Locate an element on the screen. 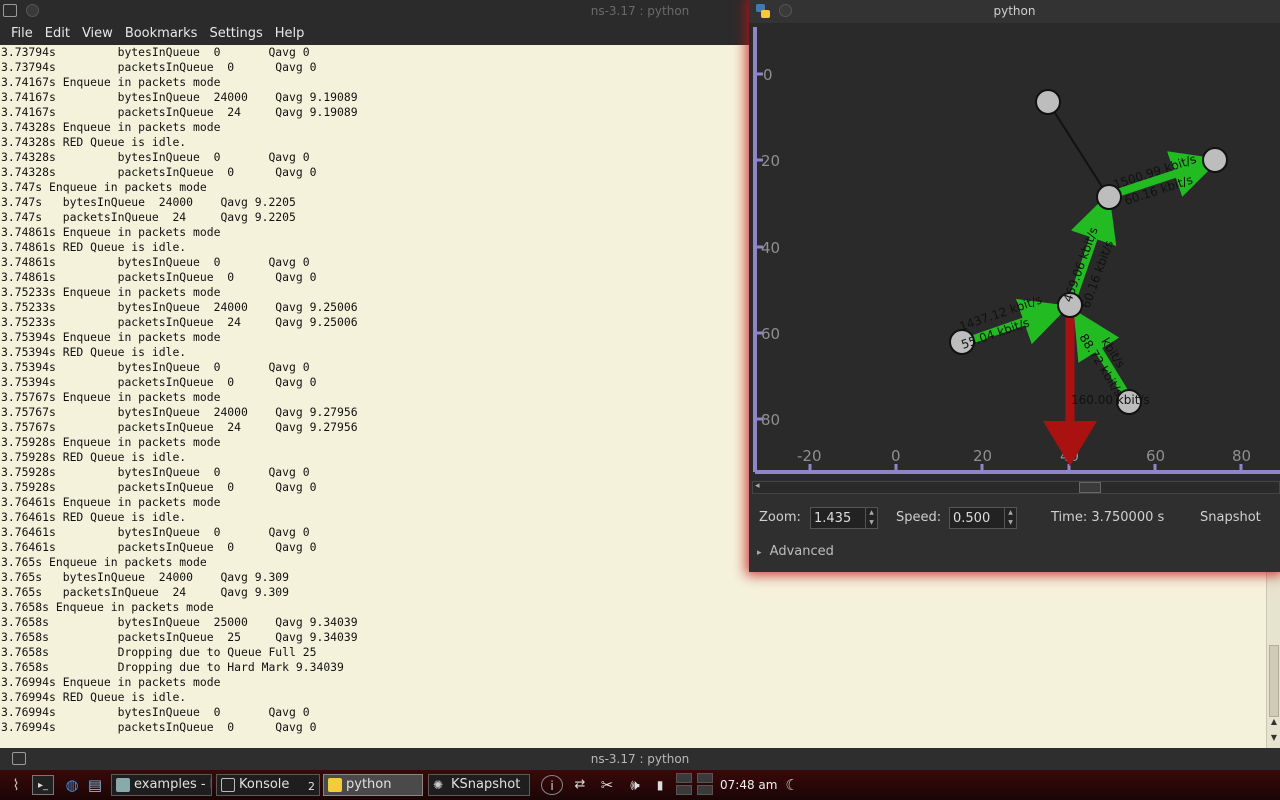  kde-menu-icon: ⌇ is located at coordinates (16, 785).